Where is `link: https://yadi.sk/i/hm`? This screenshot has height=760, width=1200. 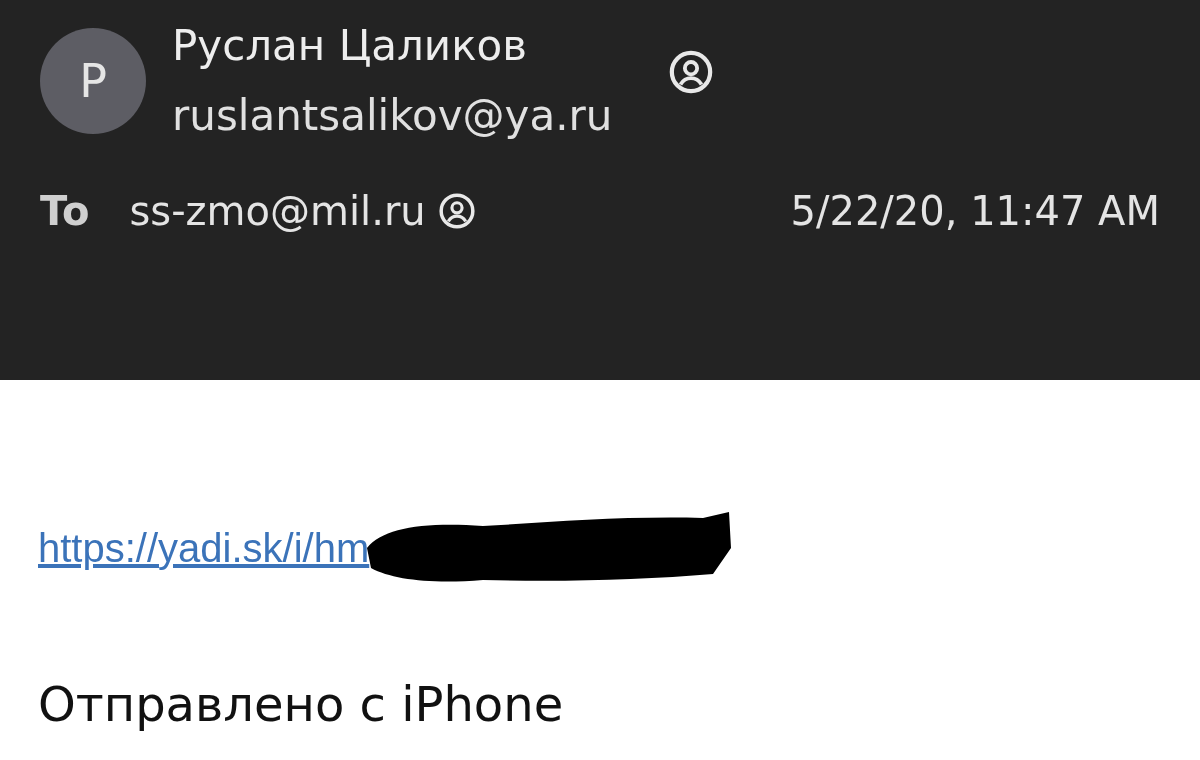
link: https://yadi.sk/i/hm is located at coordinates (204, 548).